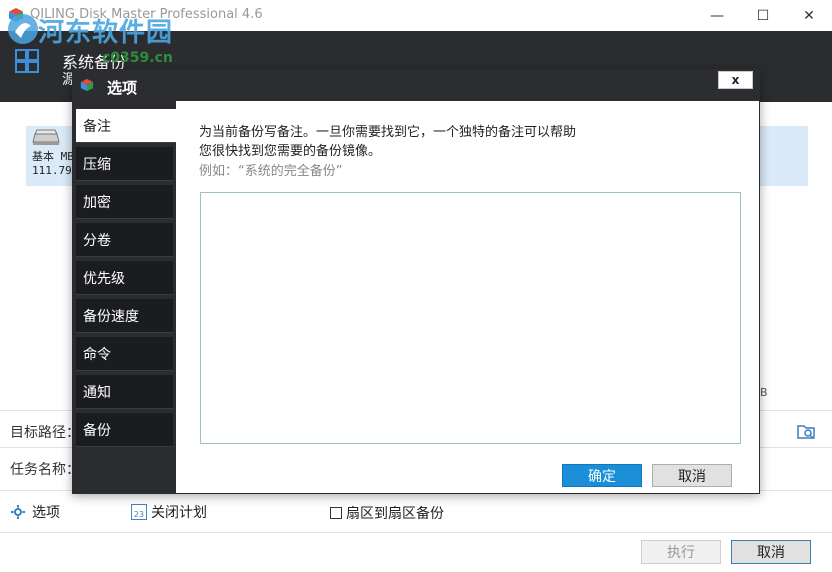  I want to click on sector-checkbox, so click(336, 513).